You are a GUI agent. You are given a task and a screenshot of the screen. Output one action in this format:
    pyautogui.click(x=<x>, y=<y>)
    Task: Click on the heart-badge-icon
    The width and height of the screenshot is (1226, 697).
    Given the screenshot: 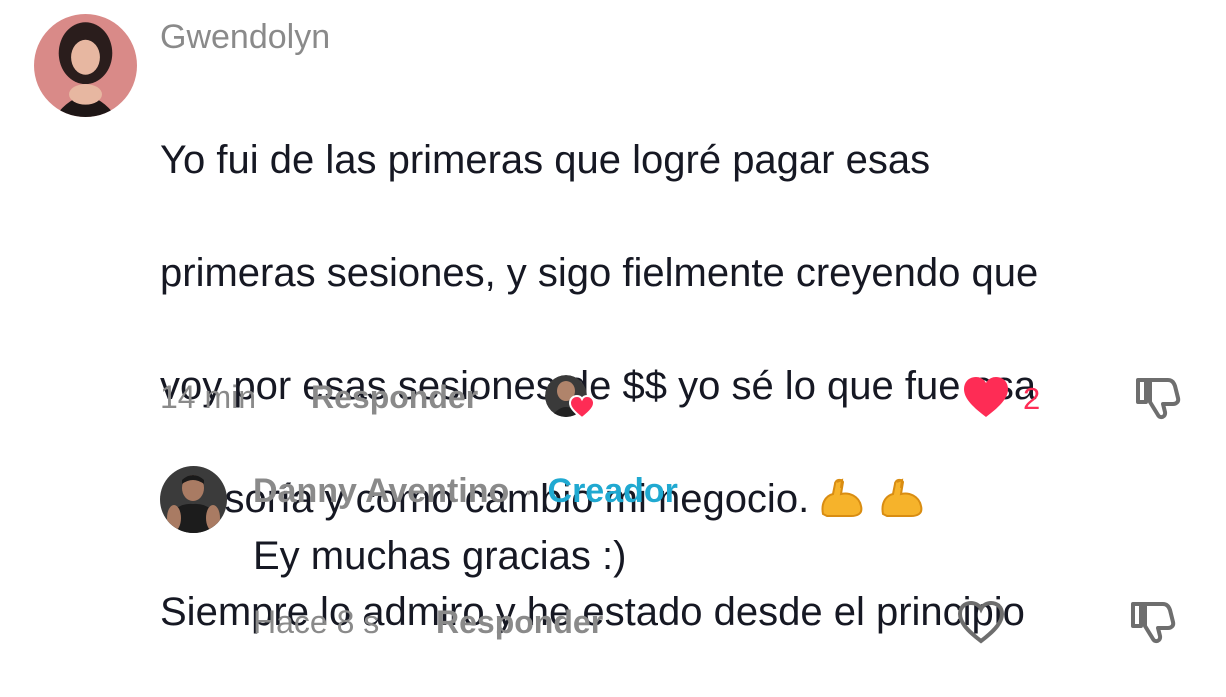 What is the action you would take?
    pyautogui.click(x=582, y=407)
    